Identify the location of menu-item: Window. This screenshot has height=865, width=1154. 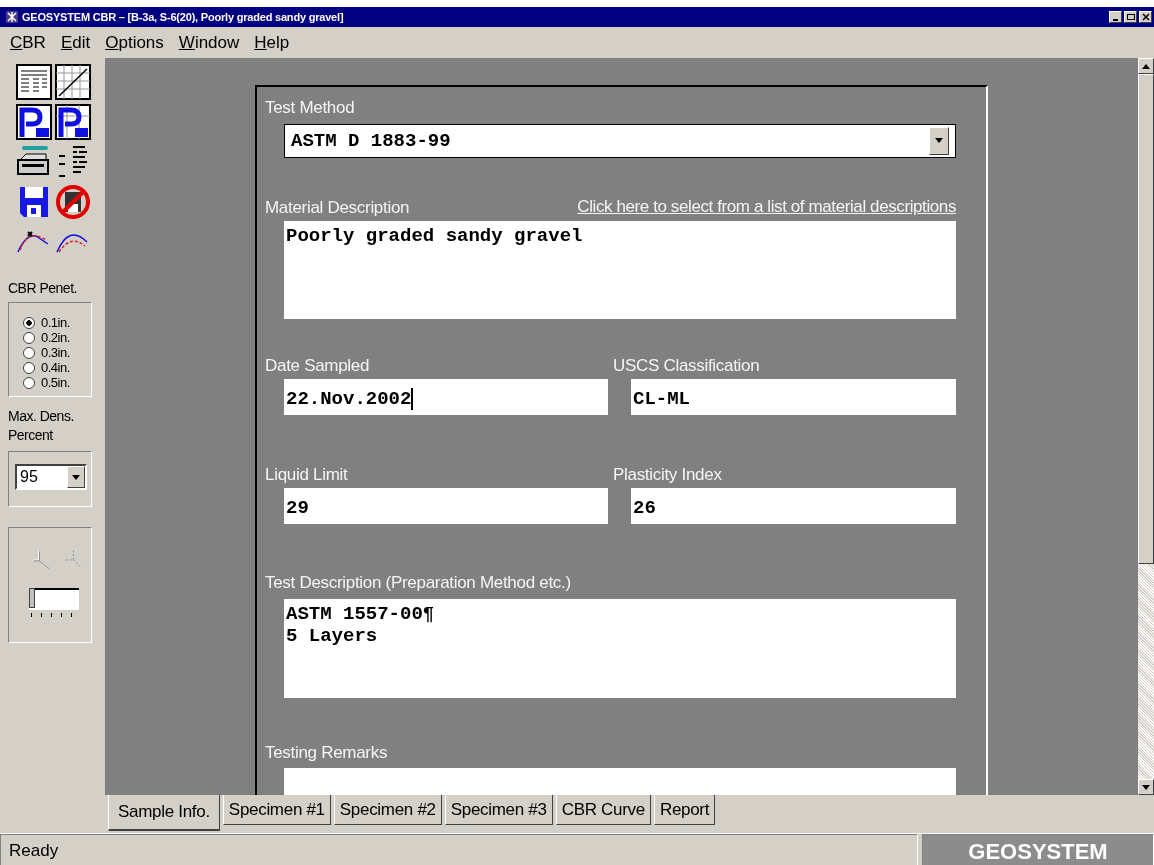
(209, 42).